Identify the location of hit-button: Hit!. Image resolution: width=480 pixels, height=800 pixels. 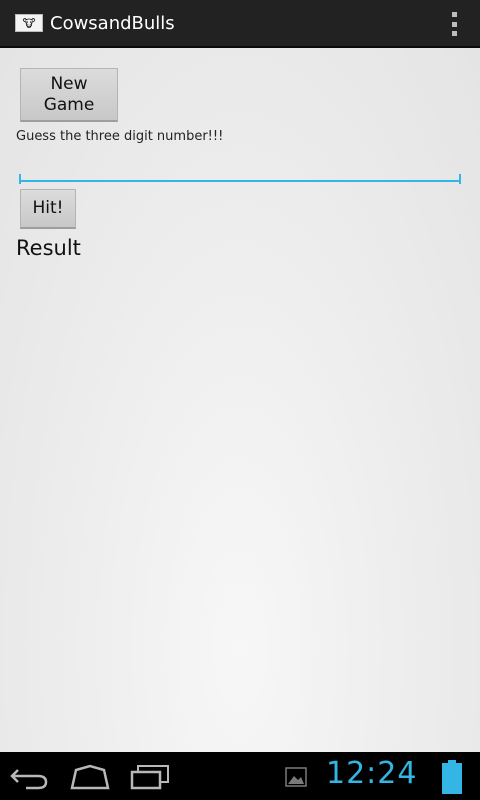
(48, 209).